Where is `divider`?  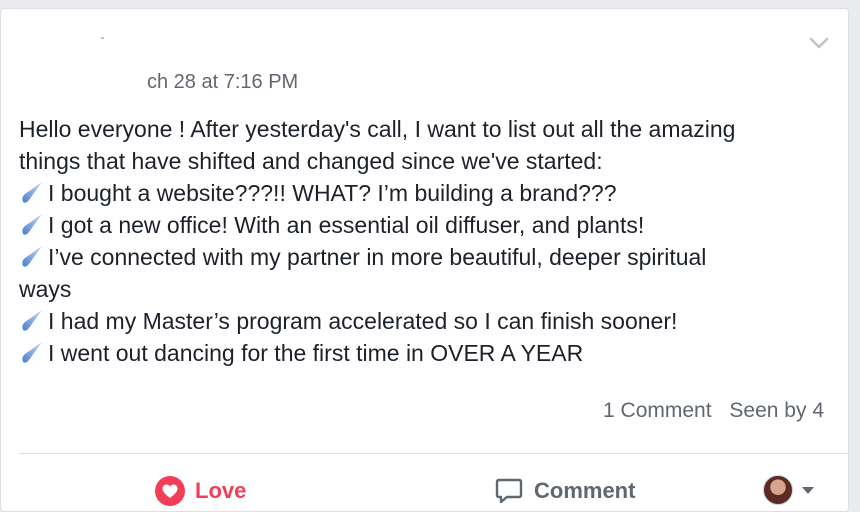
divider is located at coordinates (433, 453).